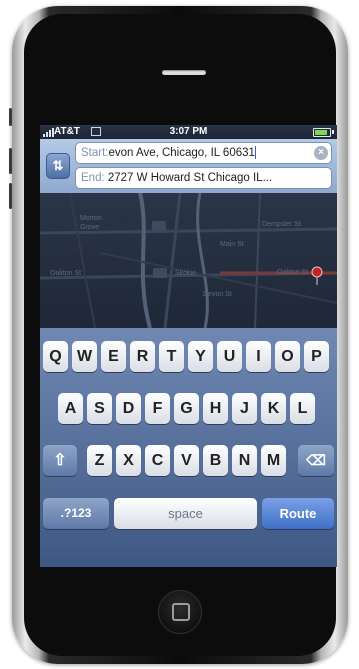 Image resolution: width=359 pixels, height=669 pixels. I want to click on battery-tip, so click(333, 132).